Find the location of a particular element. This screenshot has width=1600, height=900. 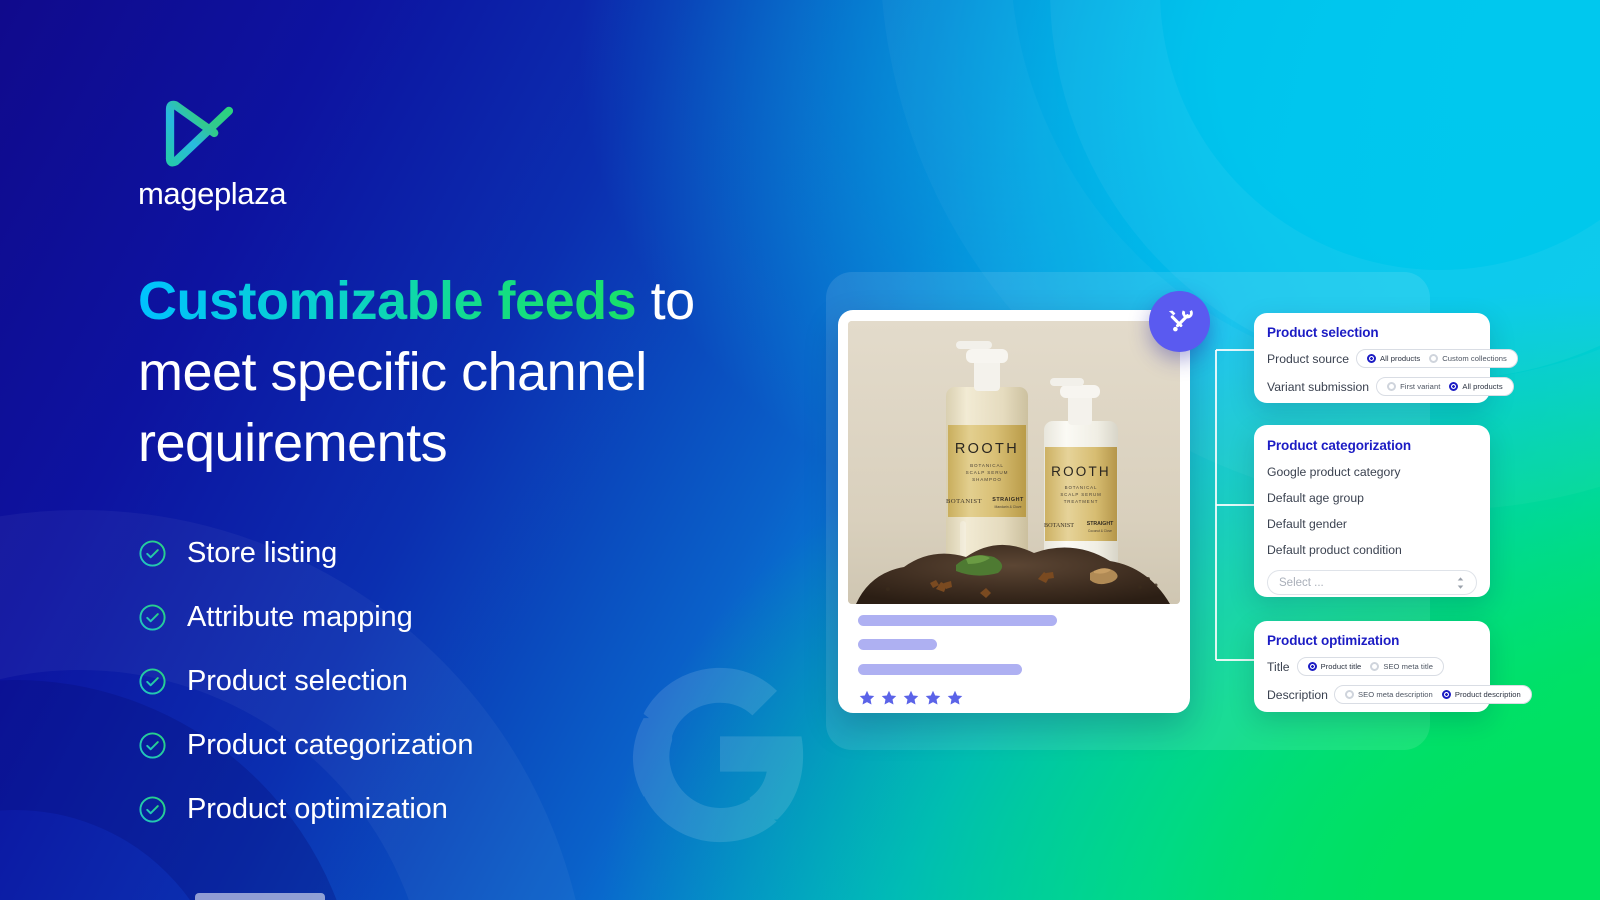

radio-group-title: Product title SEO meta title is located at coordinates (1370, 666).